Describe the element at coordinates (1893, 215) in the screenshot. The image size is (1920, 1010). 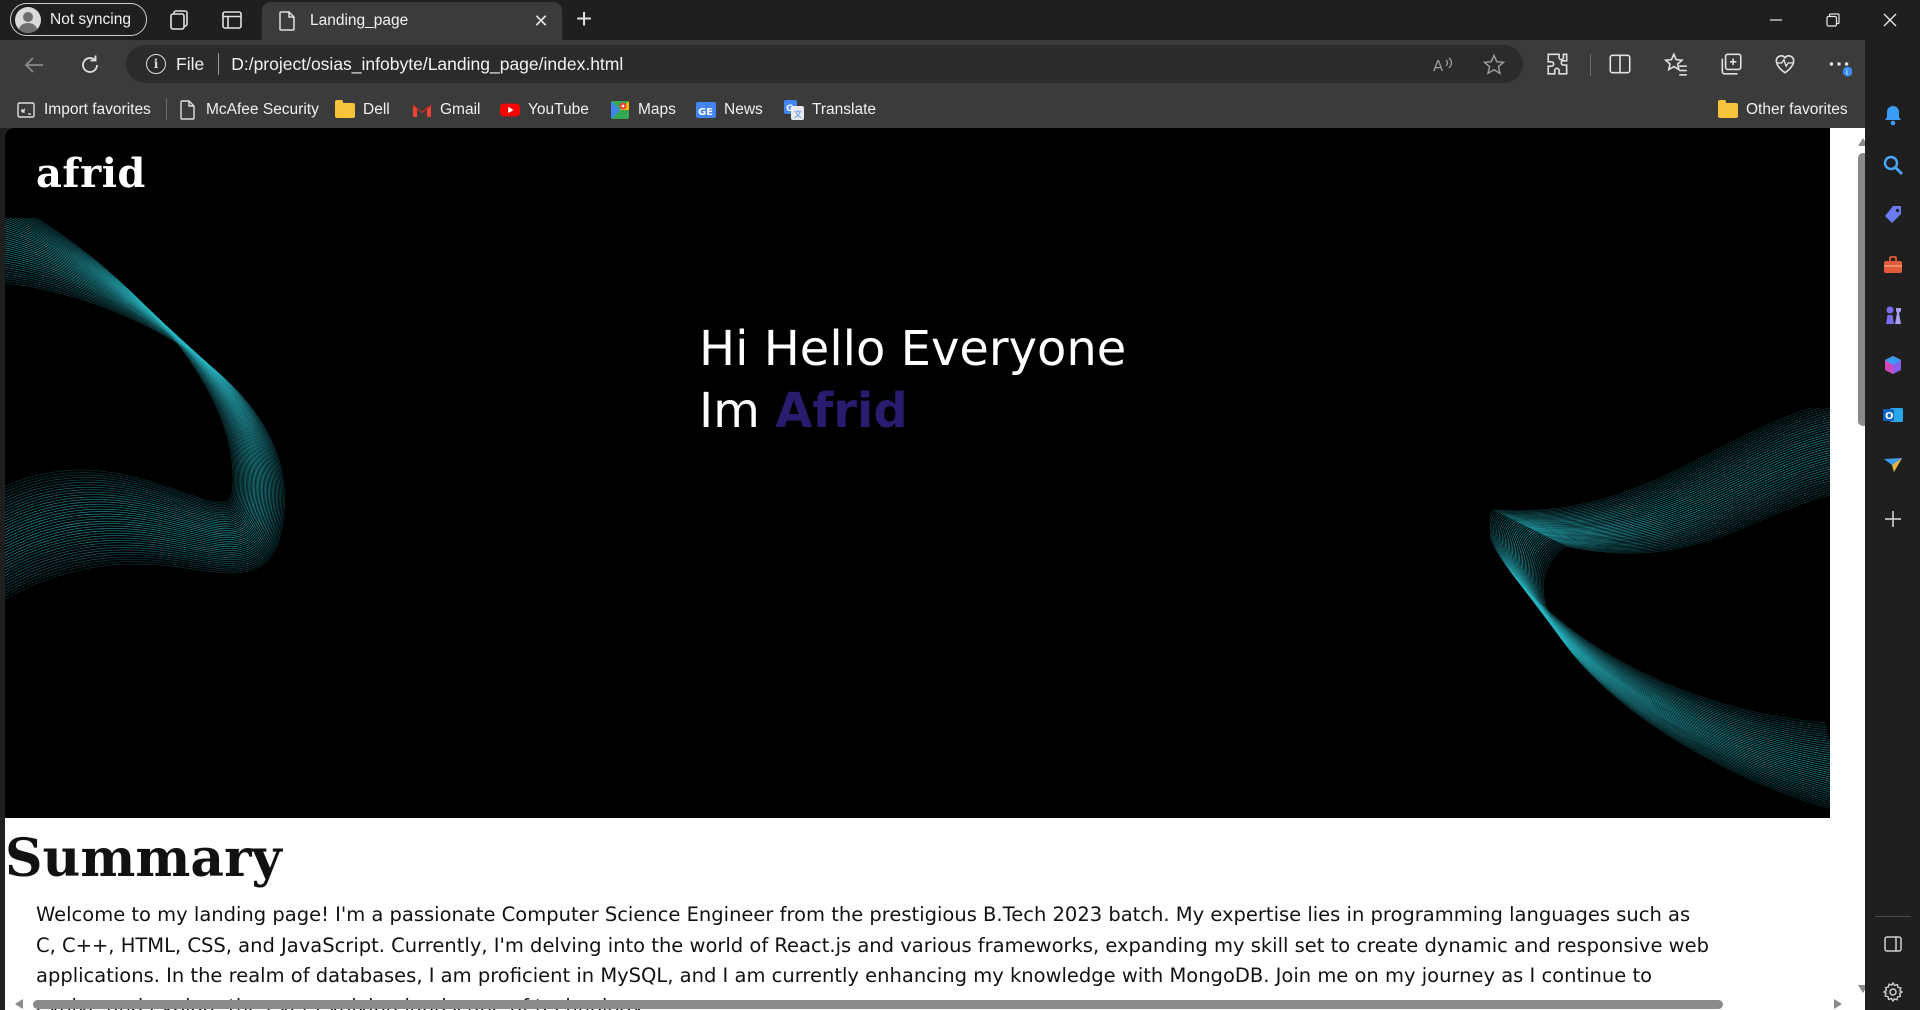
I see `shopping-tag-icon` at that location.